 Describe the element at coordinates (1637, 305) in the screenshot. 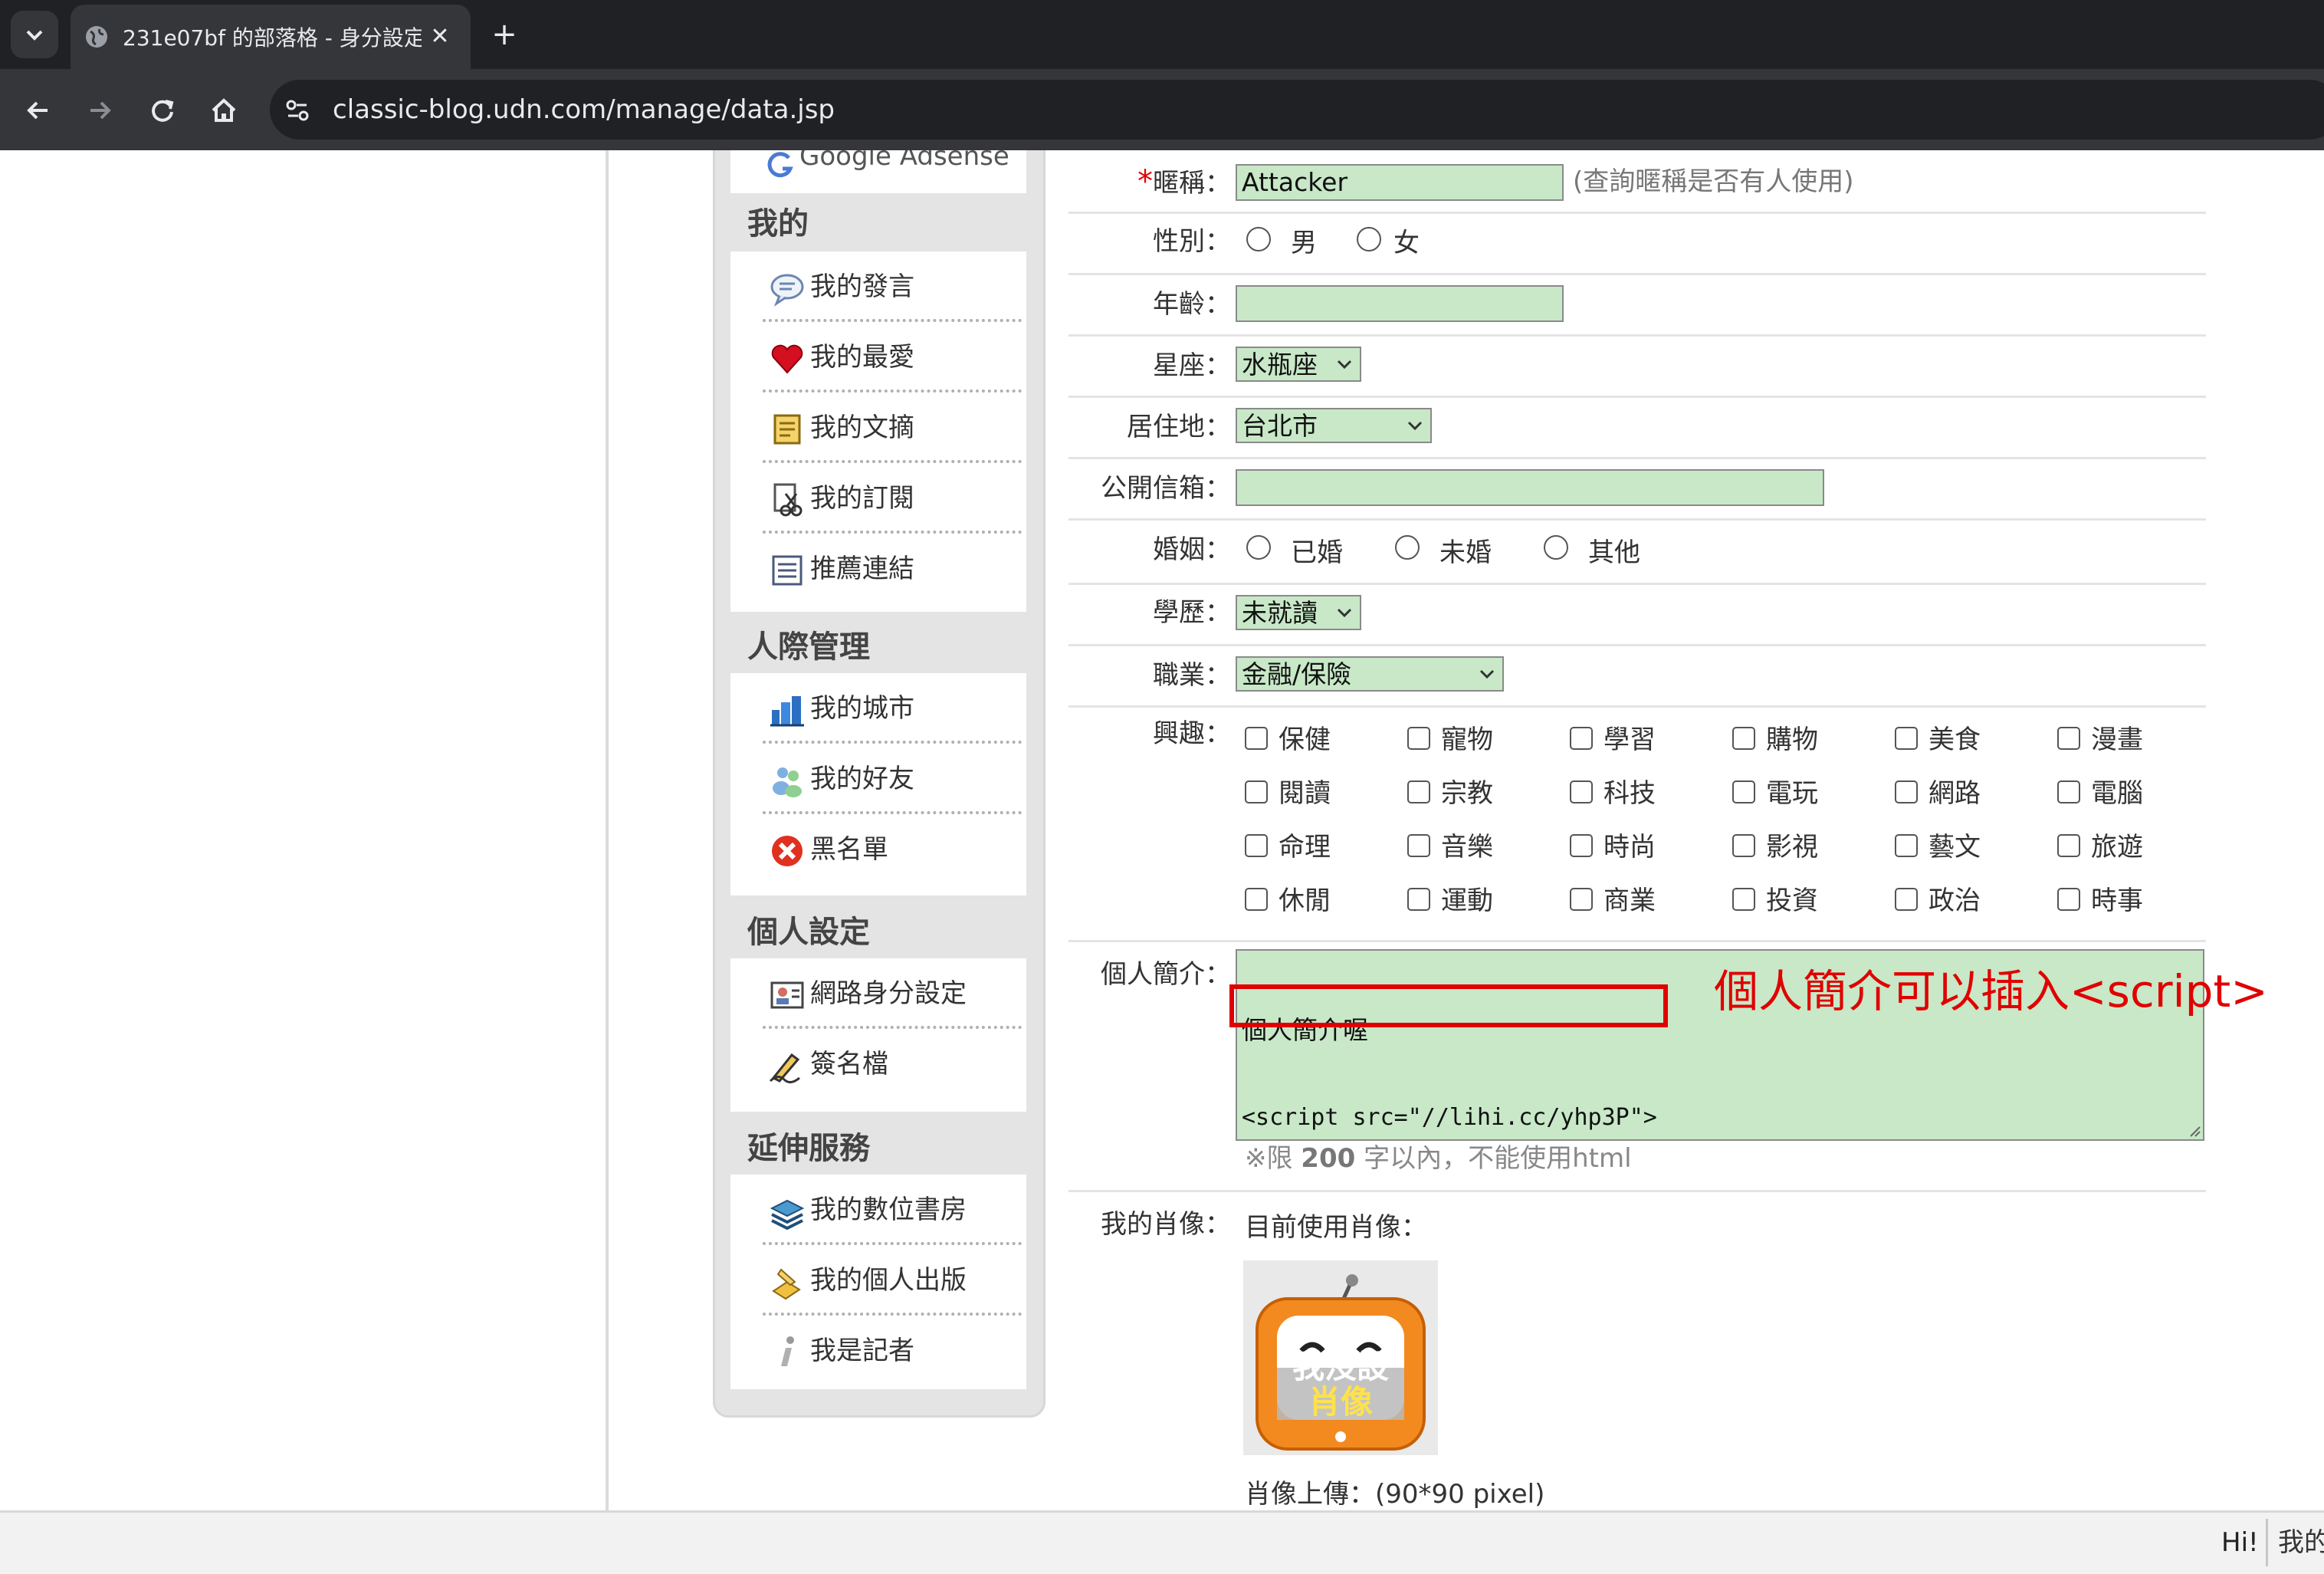

I see `form-row-age: 年齡：` at that location.